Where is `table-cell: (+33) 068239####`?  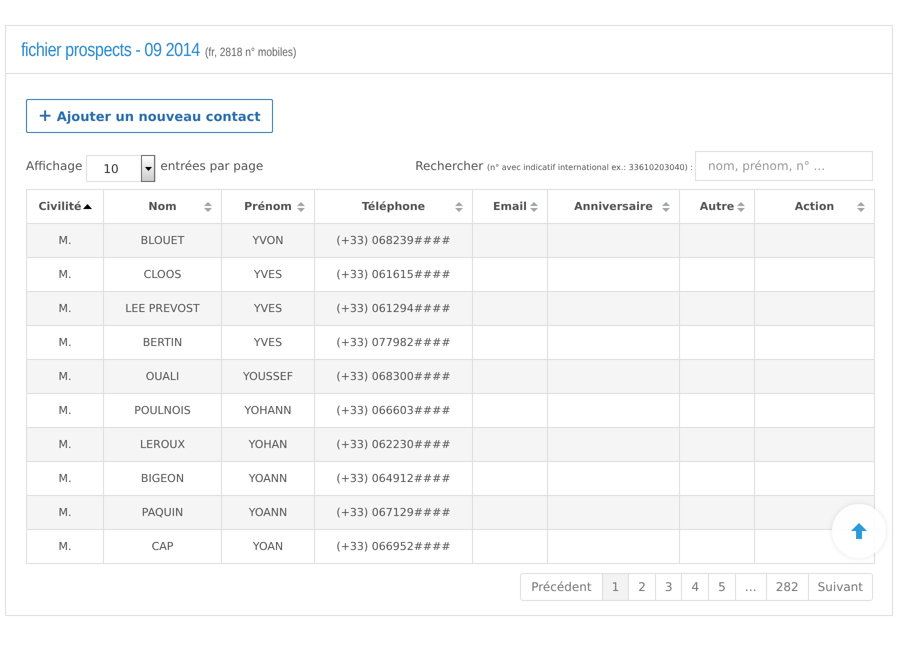 table-cell: (+33) 068239#### is located at coordinates (393, 240).